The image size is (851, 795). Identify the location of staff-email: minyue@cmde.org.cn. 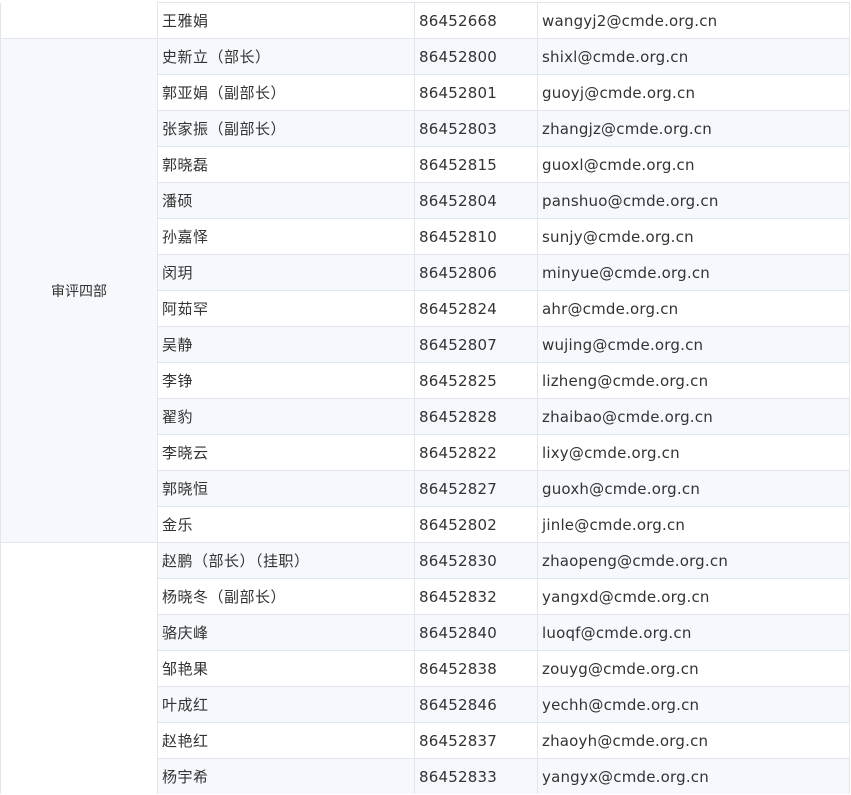
(693, 272).